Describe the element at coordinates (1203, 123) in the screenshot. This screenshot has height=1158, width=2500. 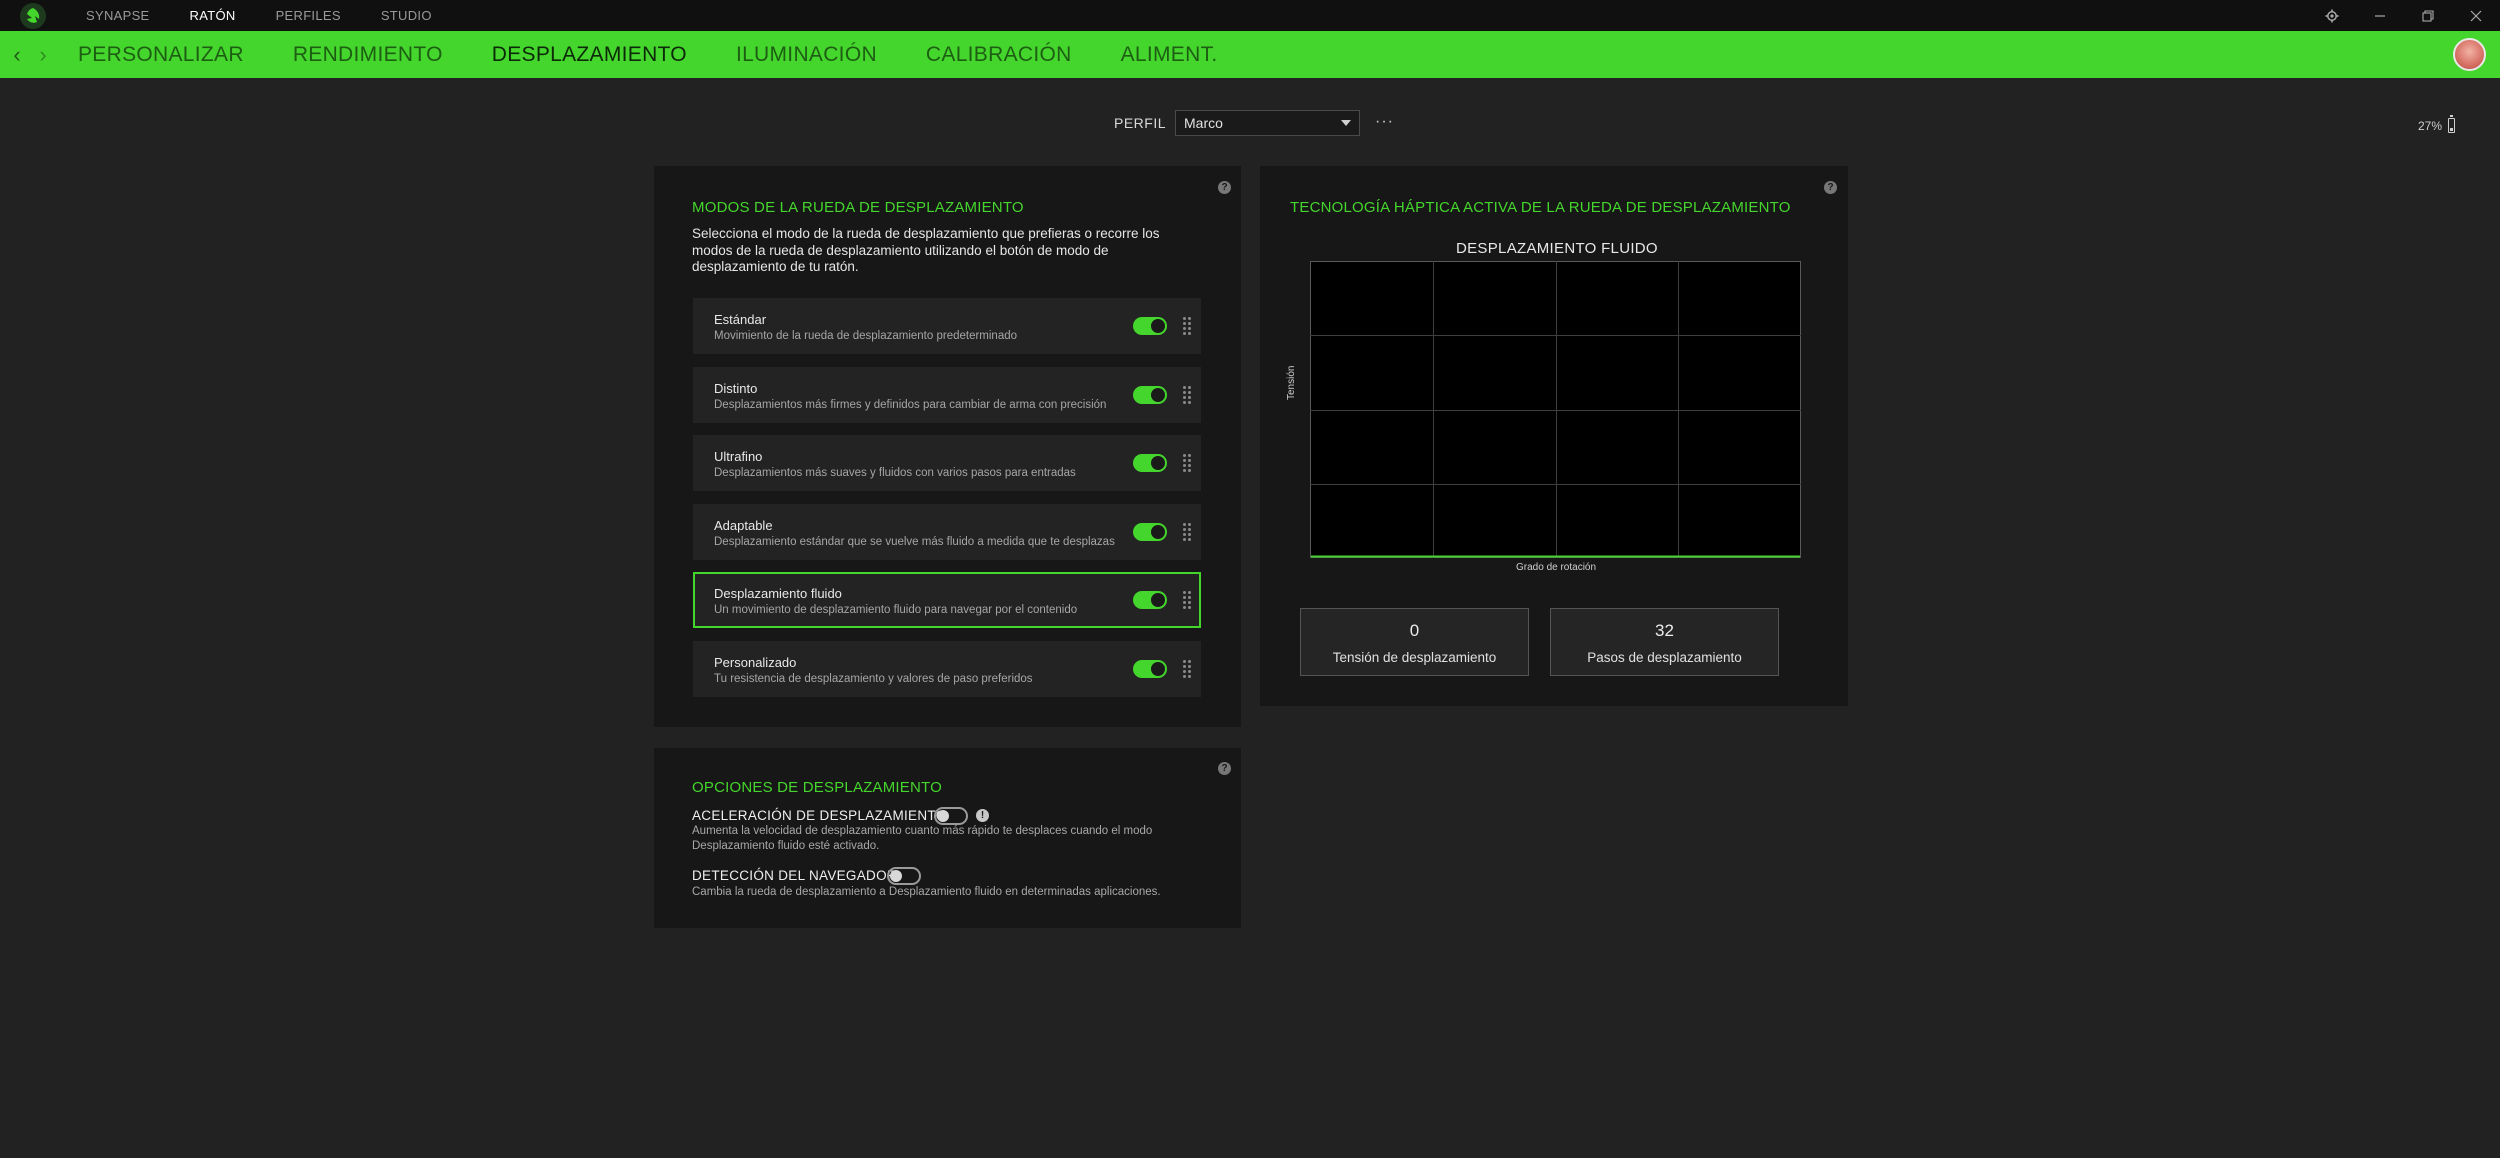
I see `profile-selected-value: Marco` at that location.